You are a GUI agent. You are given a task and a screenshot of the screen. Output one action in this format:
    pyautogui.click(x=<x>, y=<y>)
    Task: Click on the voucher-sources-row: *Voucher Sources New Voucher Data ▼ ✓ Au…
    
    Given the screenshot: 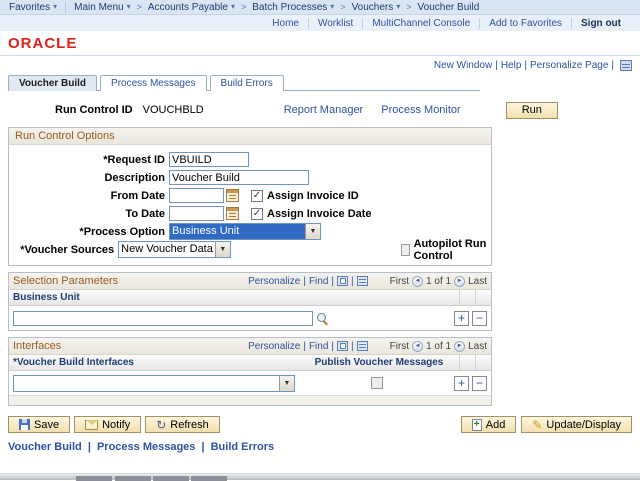 What is the action you would take?
    pyautogui.click(x=250, y=250)
    